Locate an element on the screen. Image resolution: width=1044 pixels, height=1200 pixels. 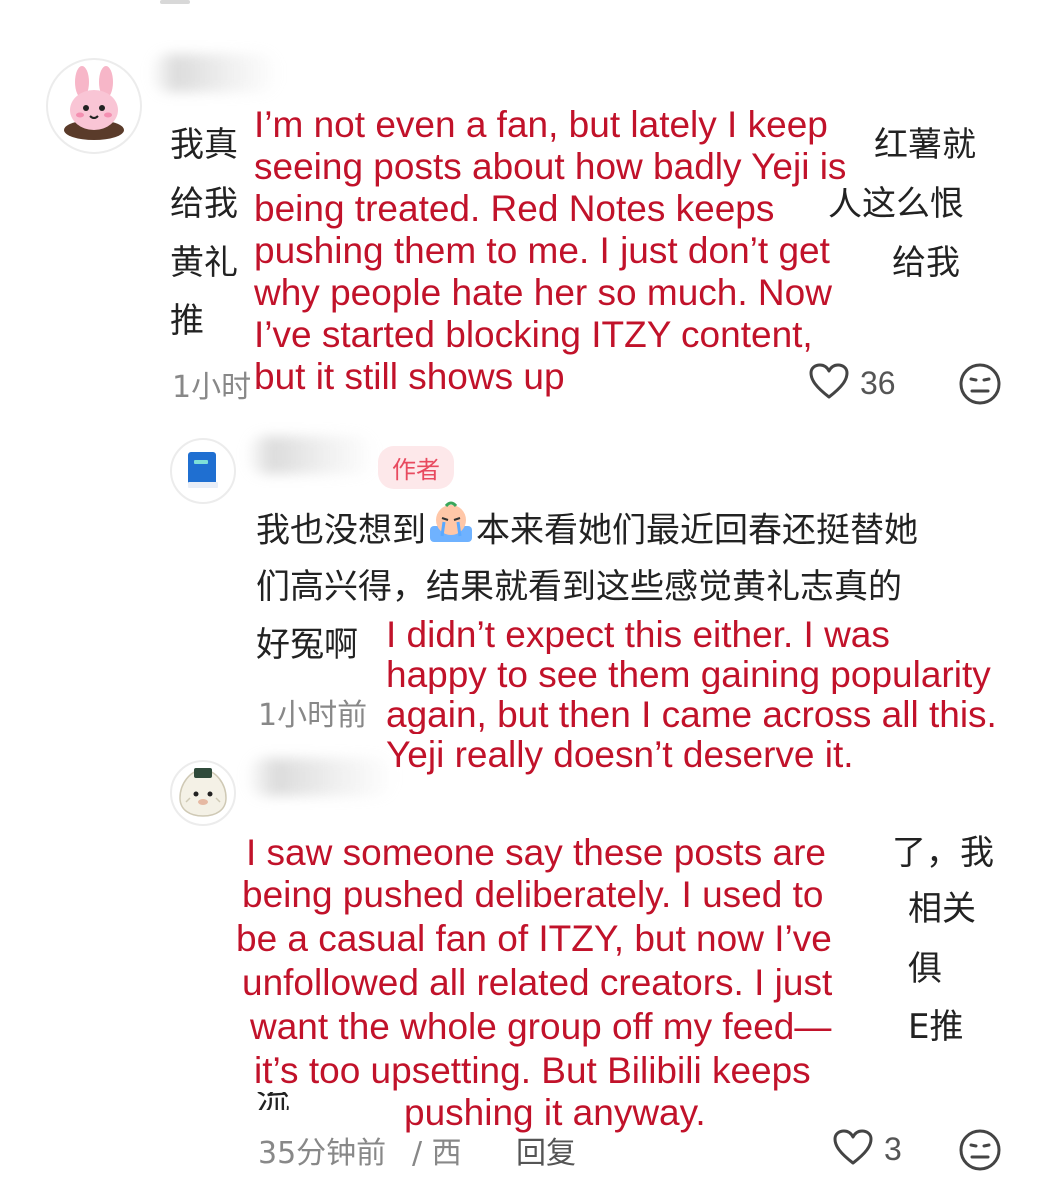
bunny-avatar-icon is located at coordinates (94, 109).